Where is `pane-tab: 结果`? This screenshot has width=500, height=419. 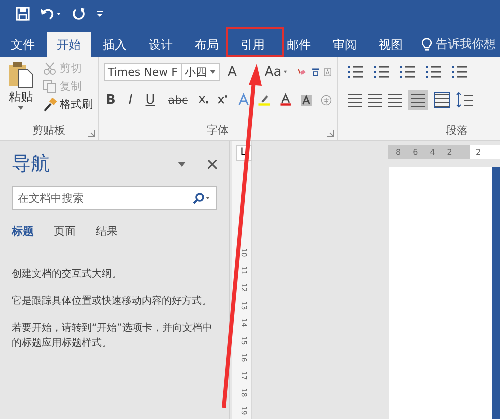
pane-tab: 结果 is located at coordinates (107, 231).